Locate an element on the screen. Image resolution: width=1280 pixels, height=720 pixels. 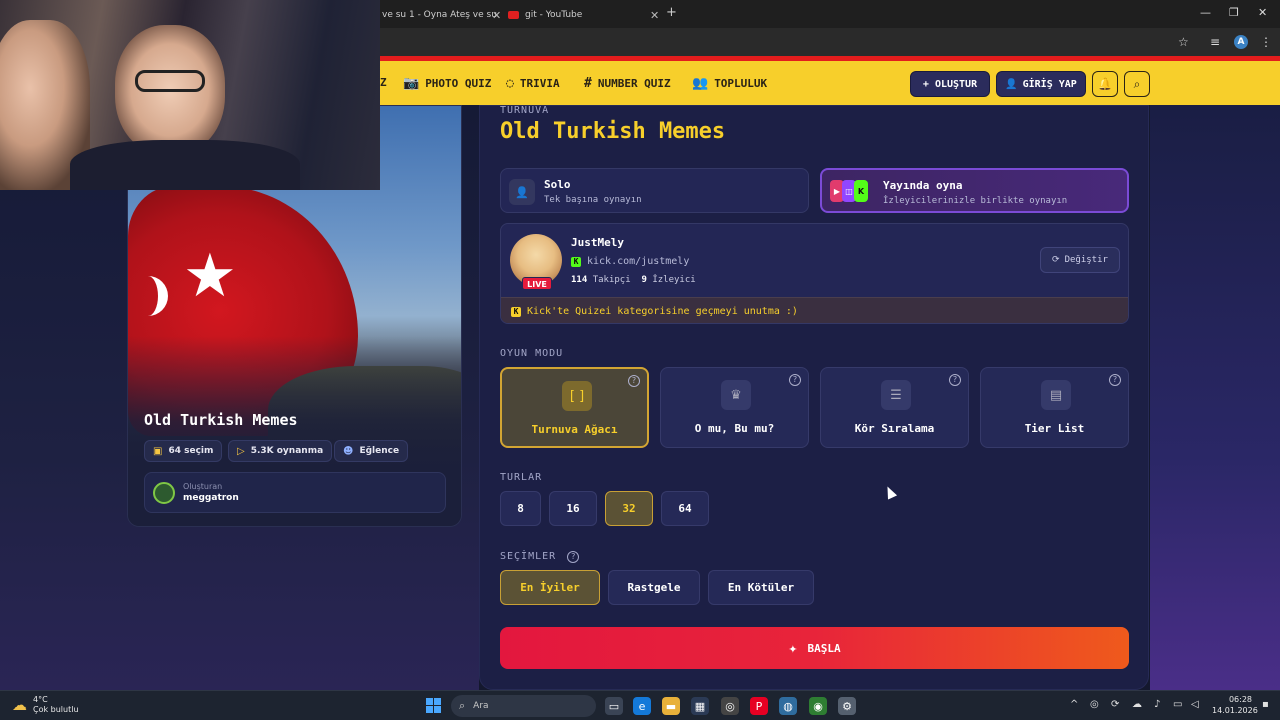
chip-category: ☻ Eğlence is located at coordinates (371, 451).